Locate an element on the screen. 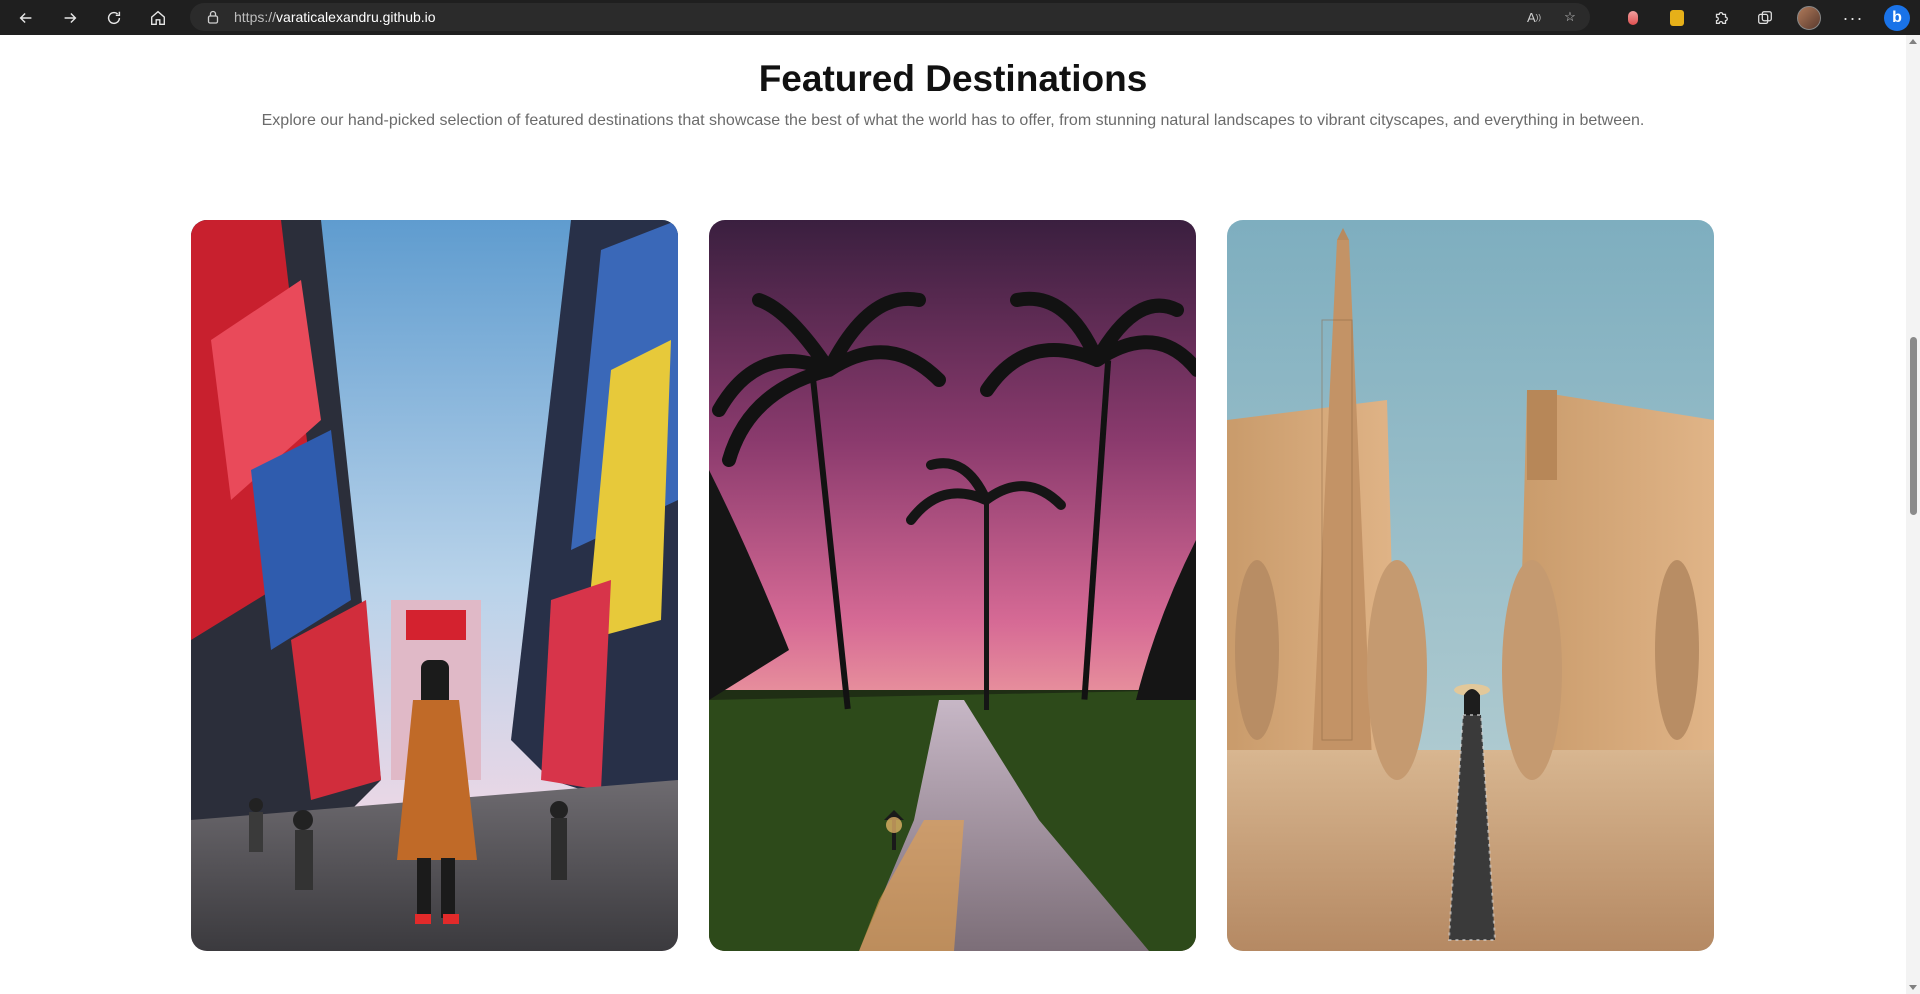 The image size is (1920, 994). extensions-puzzle-icon is located at coordinates (1721, 18).